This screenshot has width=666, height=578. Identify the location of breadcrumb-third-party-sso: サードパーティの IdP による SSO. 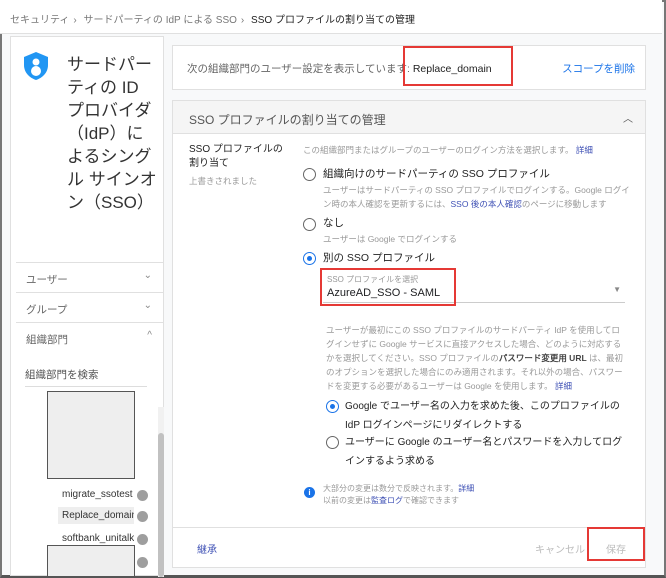
(160, 20).